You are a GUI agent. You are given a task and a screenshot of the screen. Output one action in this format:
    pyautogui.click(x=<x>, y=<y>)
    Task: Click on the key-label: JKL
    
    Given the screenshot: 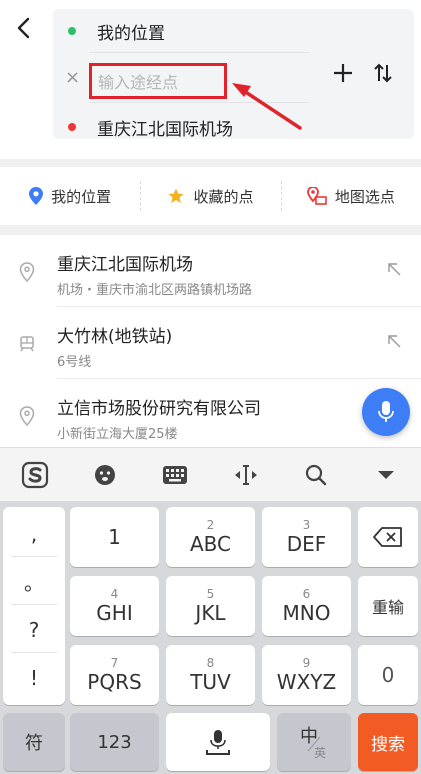 What is the action you would take?
    pyautogui.click(x=210, y=613)
    